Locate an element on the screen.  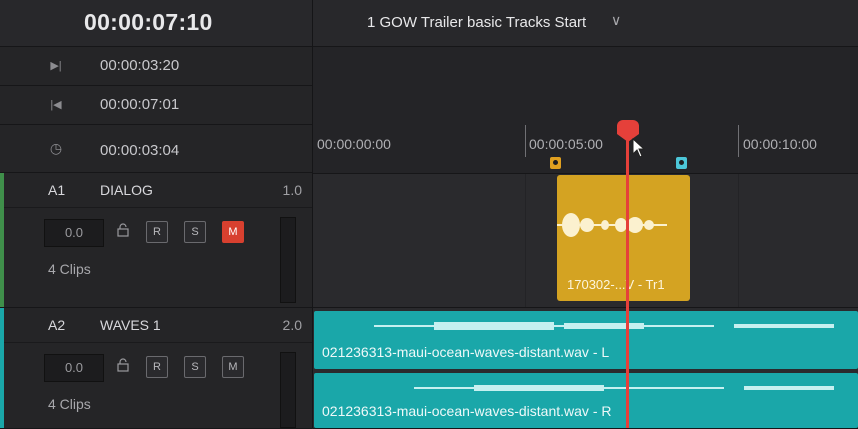
track-channels: 1.0 is located at coordinates (292, 190).